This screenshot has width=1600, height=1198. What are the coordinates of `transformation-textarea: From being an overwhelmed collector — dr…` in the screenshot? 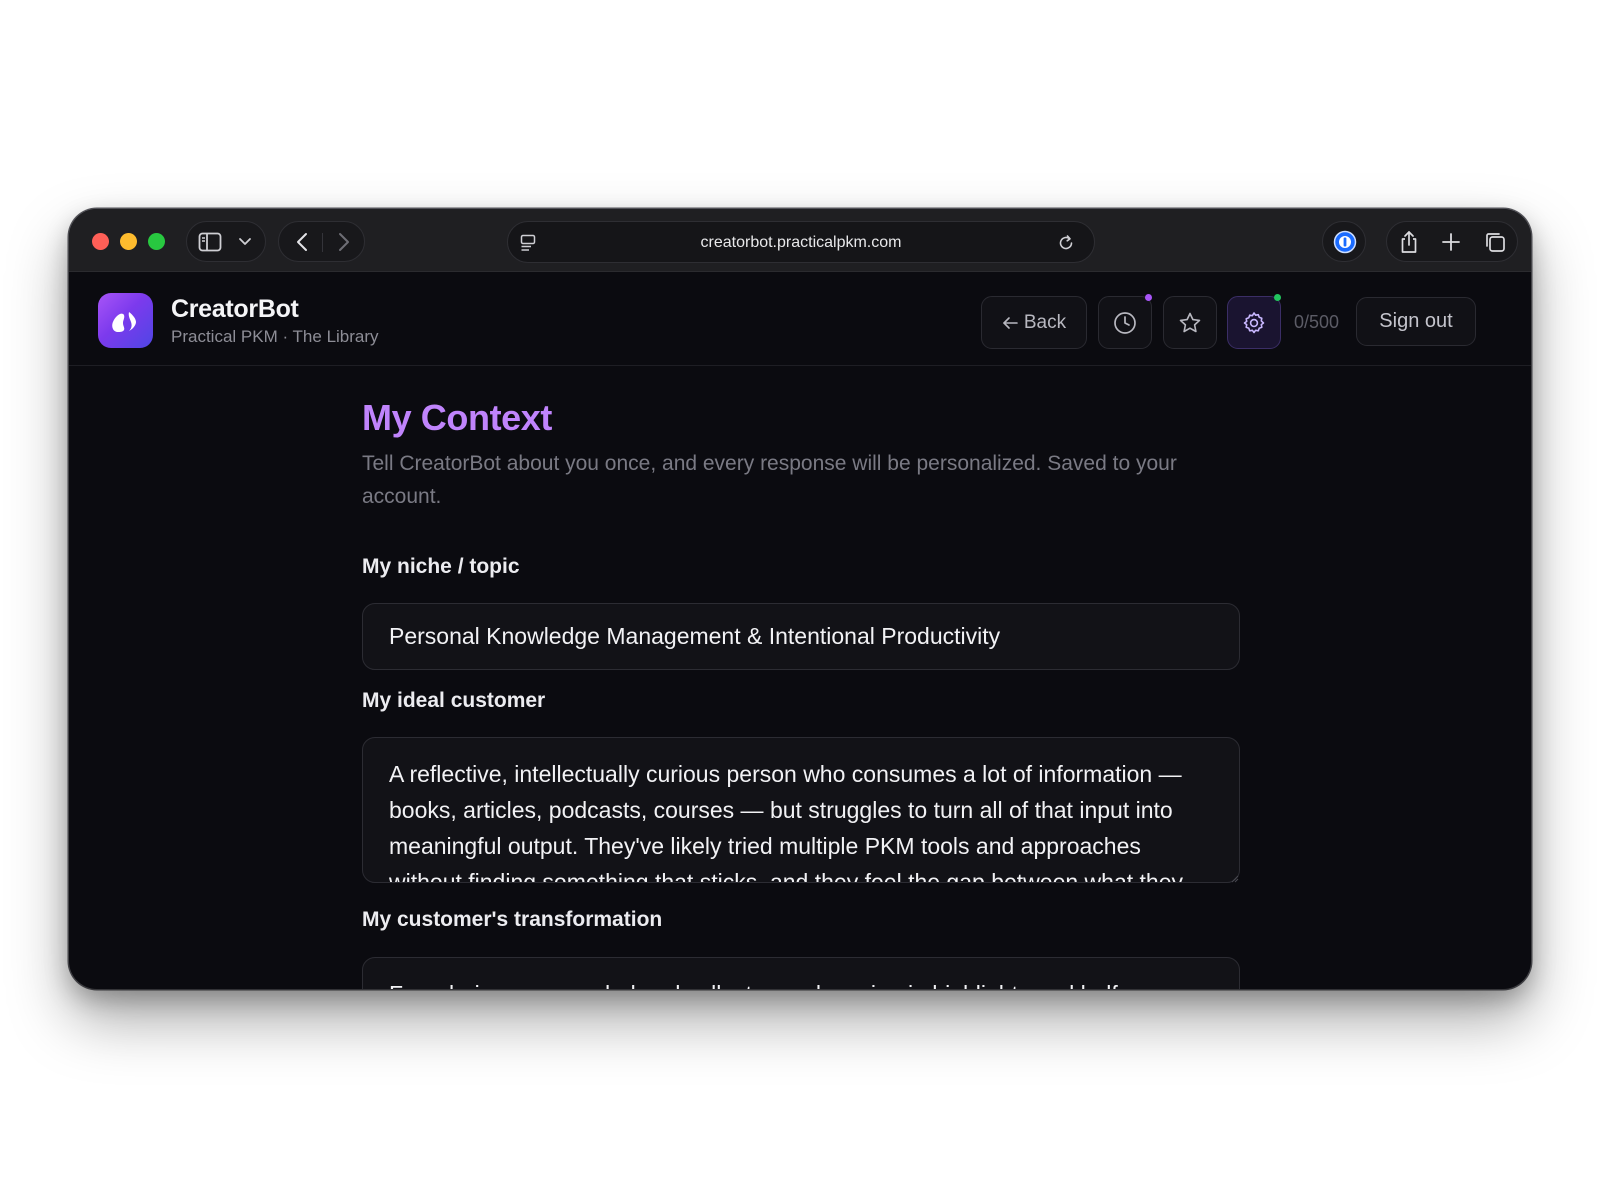 It's located at (801, 973).